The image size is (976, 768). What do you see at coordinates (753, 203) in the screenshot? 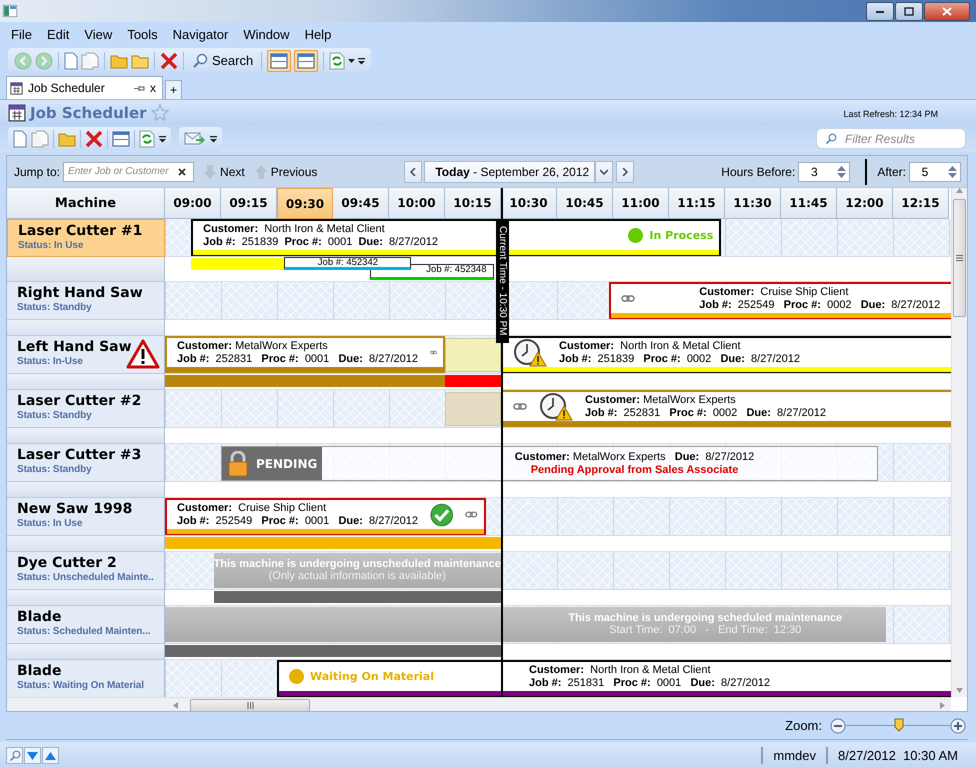
I see `time-column-header: 11:30` at bounding box center [753, 203].